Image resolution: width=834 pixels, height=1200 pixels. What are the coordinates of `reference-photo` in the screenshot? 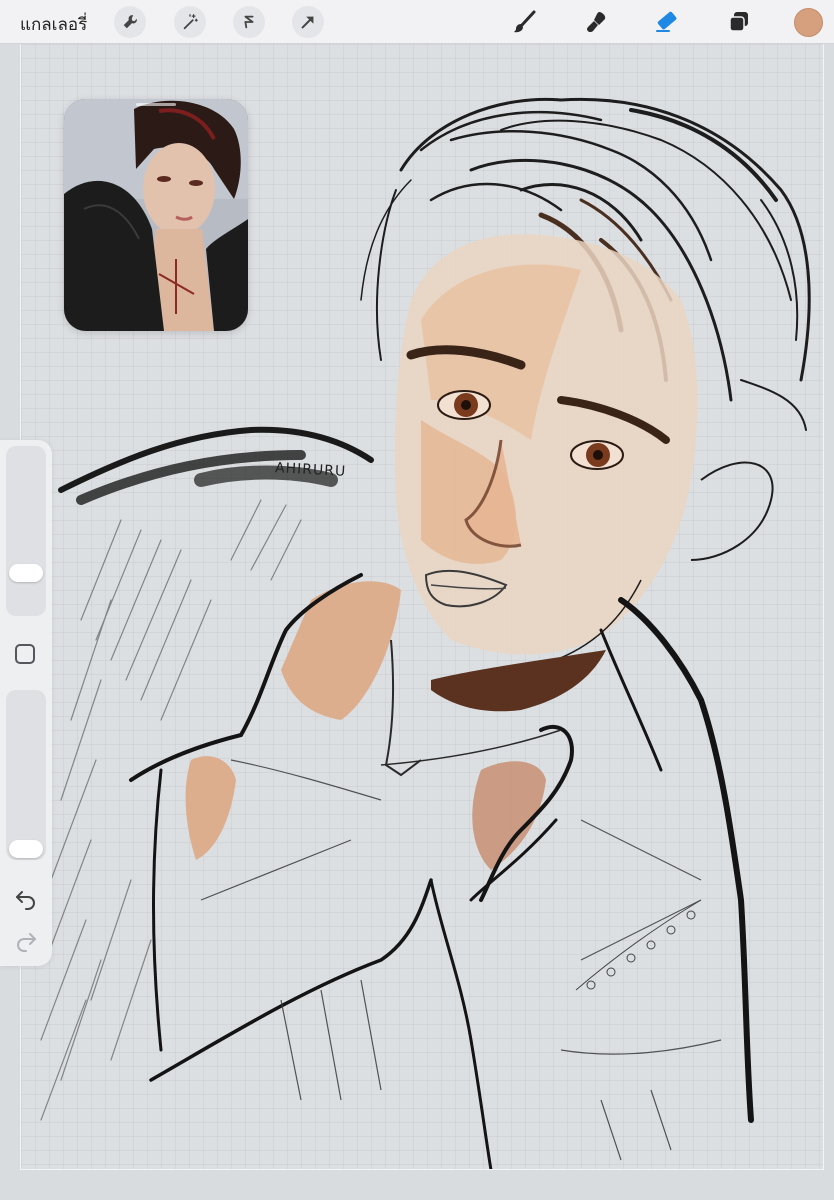 It's located at (156, 215).